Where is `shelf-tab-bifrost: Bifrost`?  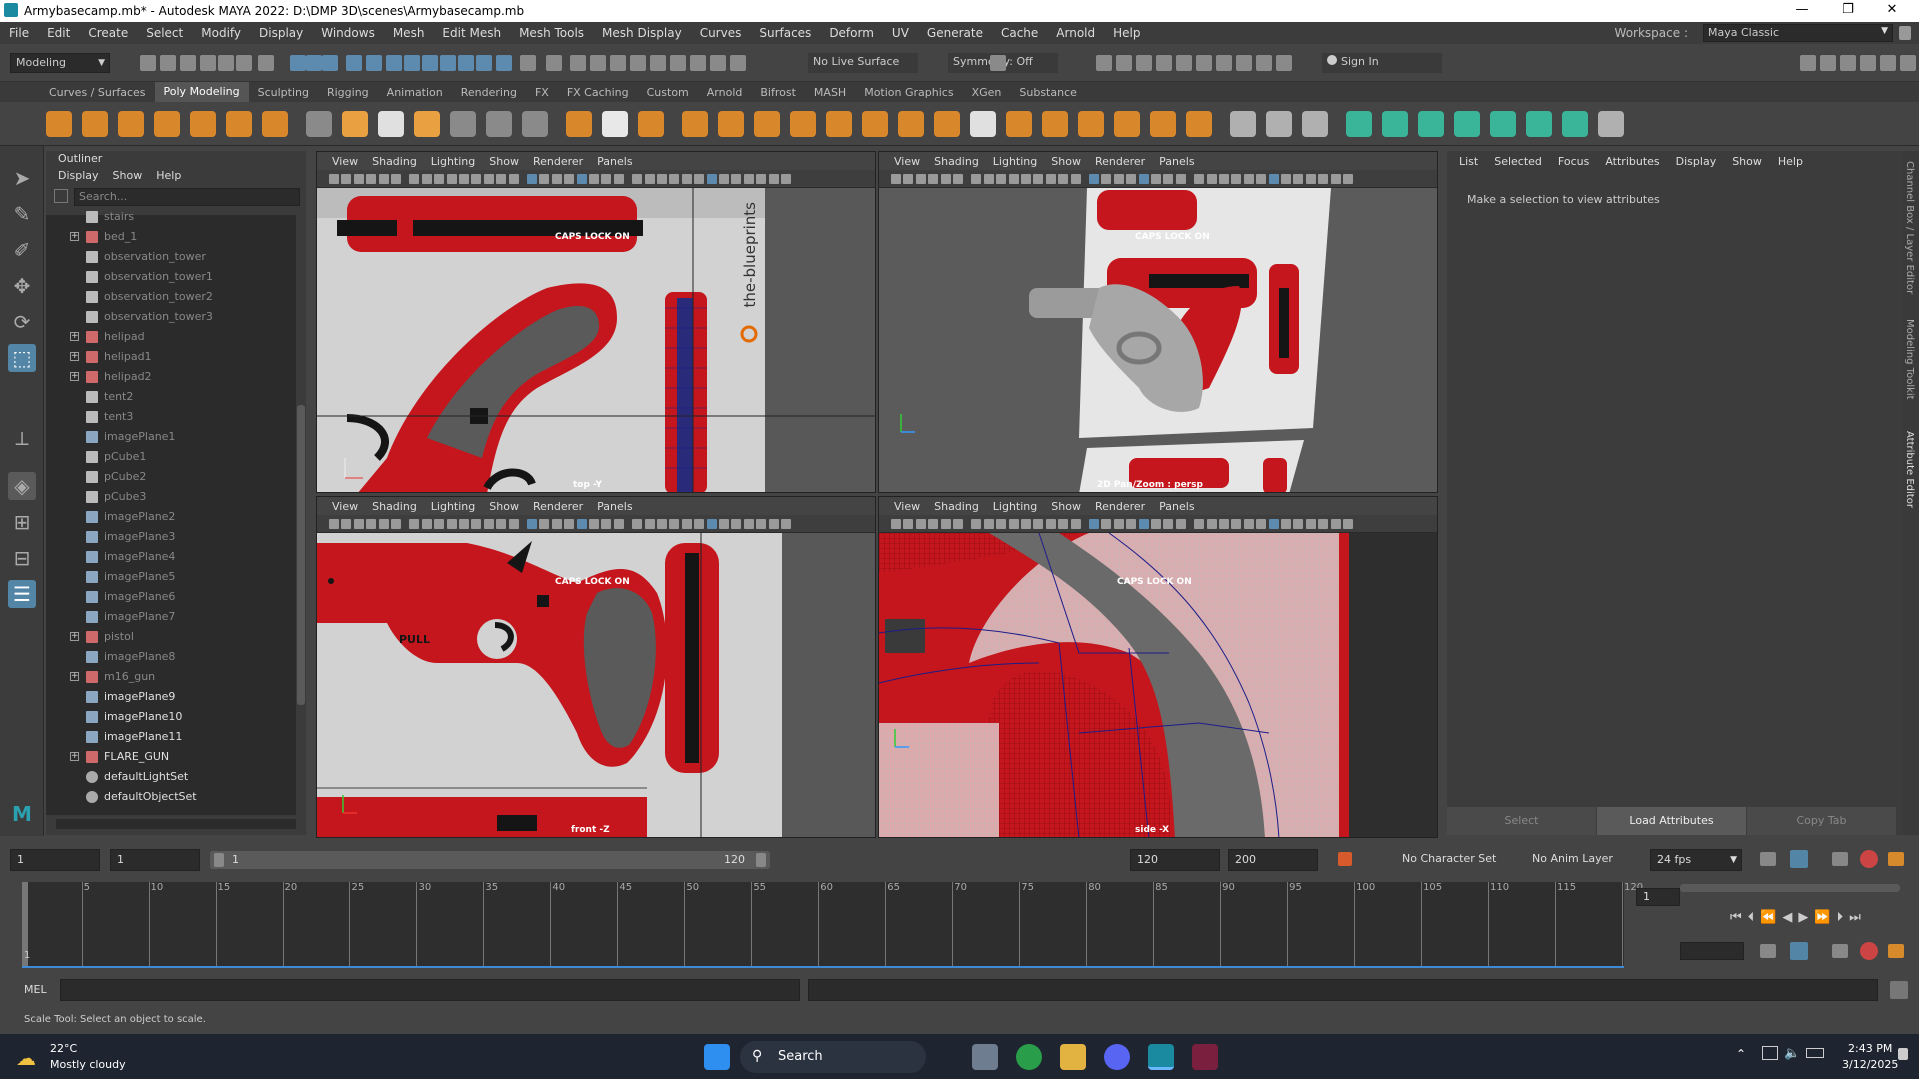 shelf-tab-bifrost: Bifrost is located at coordinates (778, 92).